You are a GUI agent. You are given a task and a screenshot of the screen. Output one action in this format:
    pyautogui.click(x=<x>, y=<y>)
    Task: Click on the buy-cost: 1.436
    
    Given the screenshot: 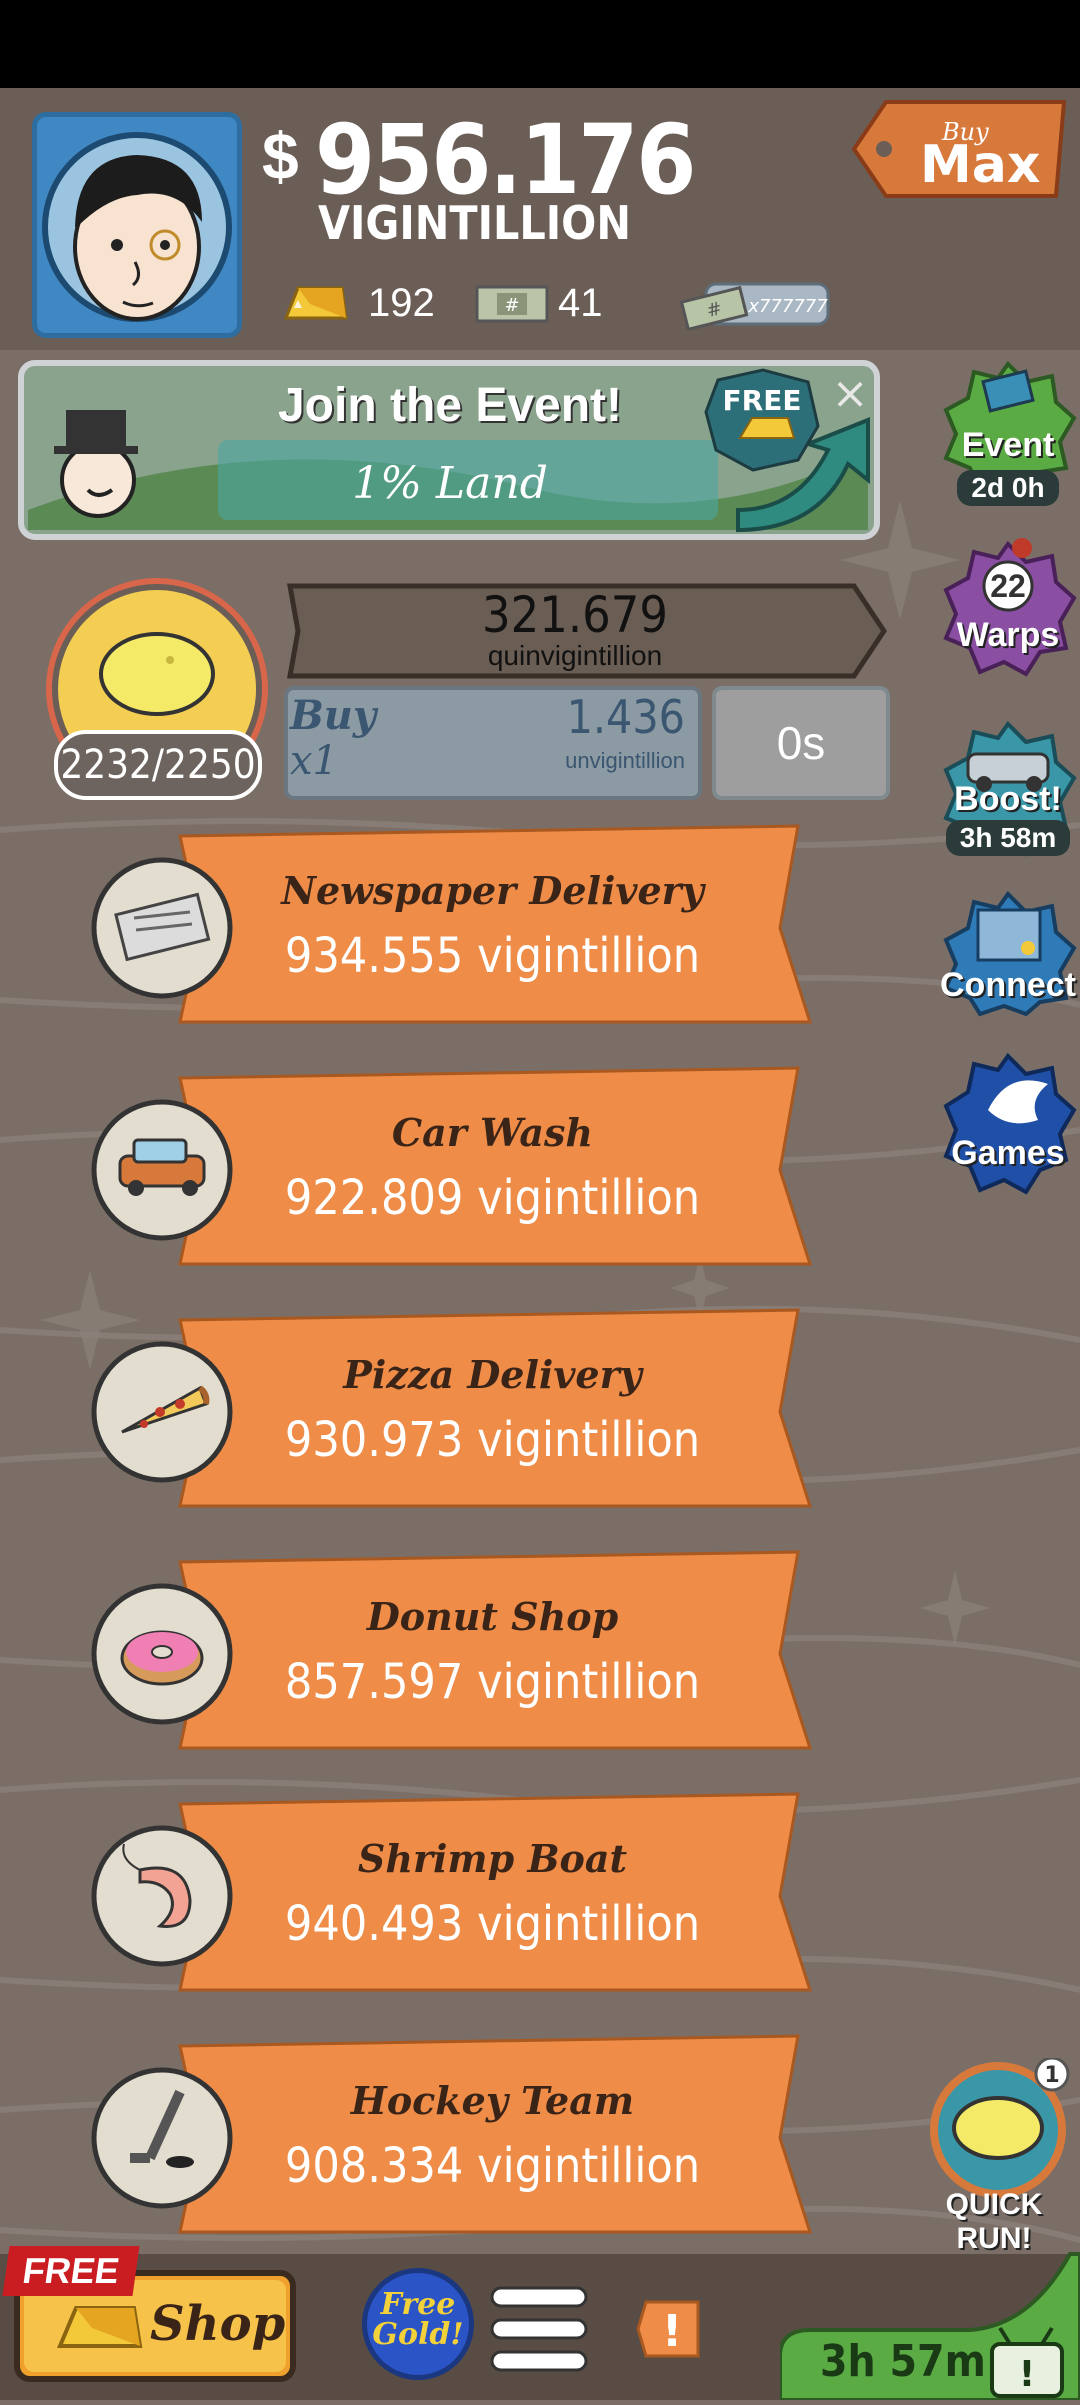 What is the action you would take?
    pyautogui.click(x=625, y=717)
    